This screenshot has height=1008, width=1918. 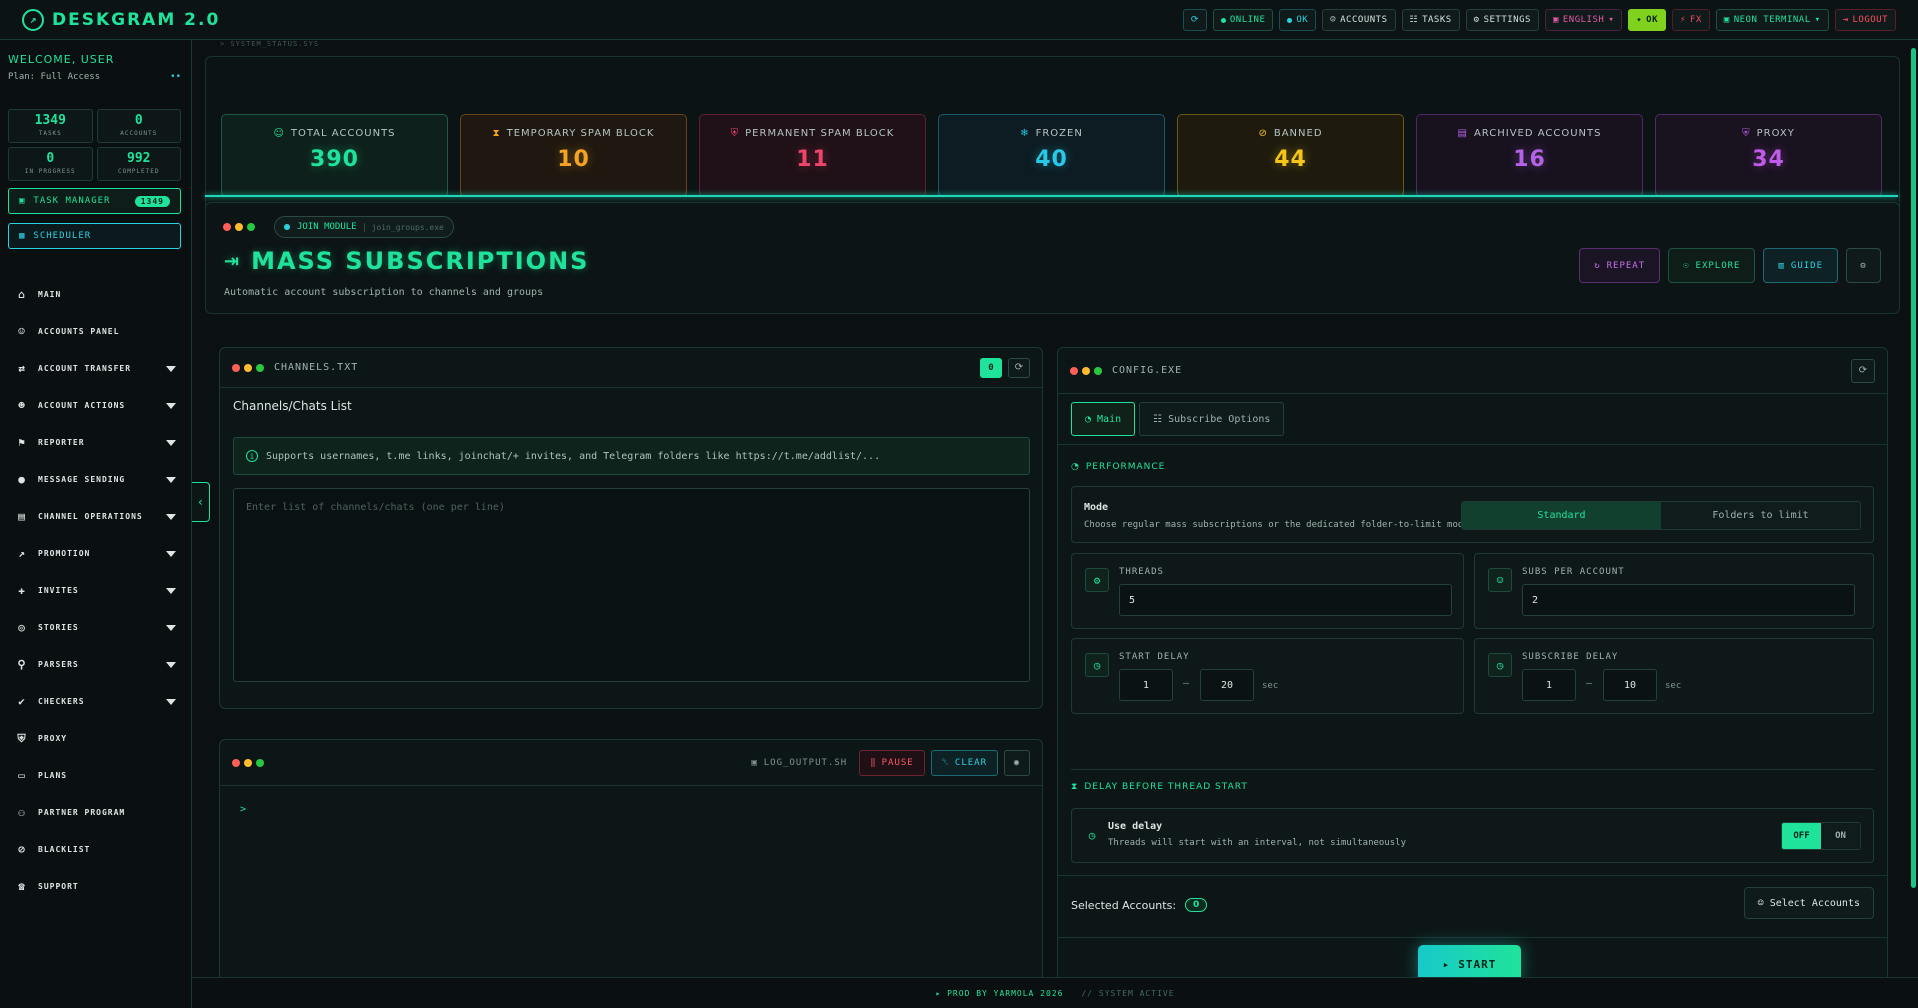 What do you see at coordinates (96, 849) in the screenshot?
I see `sidebar-item-blacklist: ⊘ BLACKLIST` at bounding box center [96, 849].